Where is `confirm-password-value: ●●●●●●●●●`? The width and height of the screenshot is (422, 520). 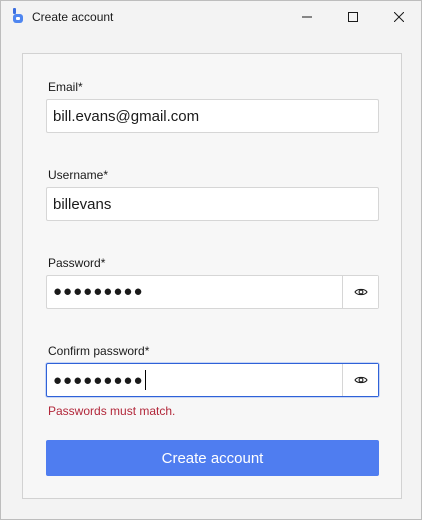
confirm-password-value: ●●●●●●●●● is located at coordinates (98, 380).